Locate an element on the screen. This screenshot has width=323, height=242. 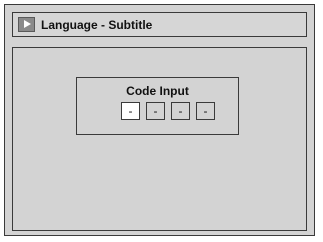
code-digit-3: - is located at coordinates (180, 111).